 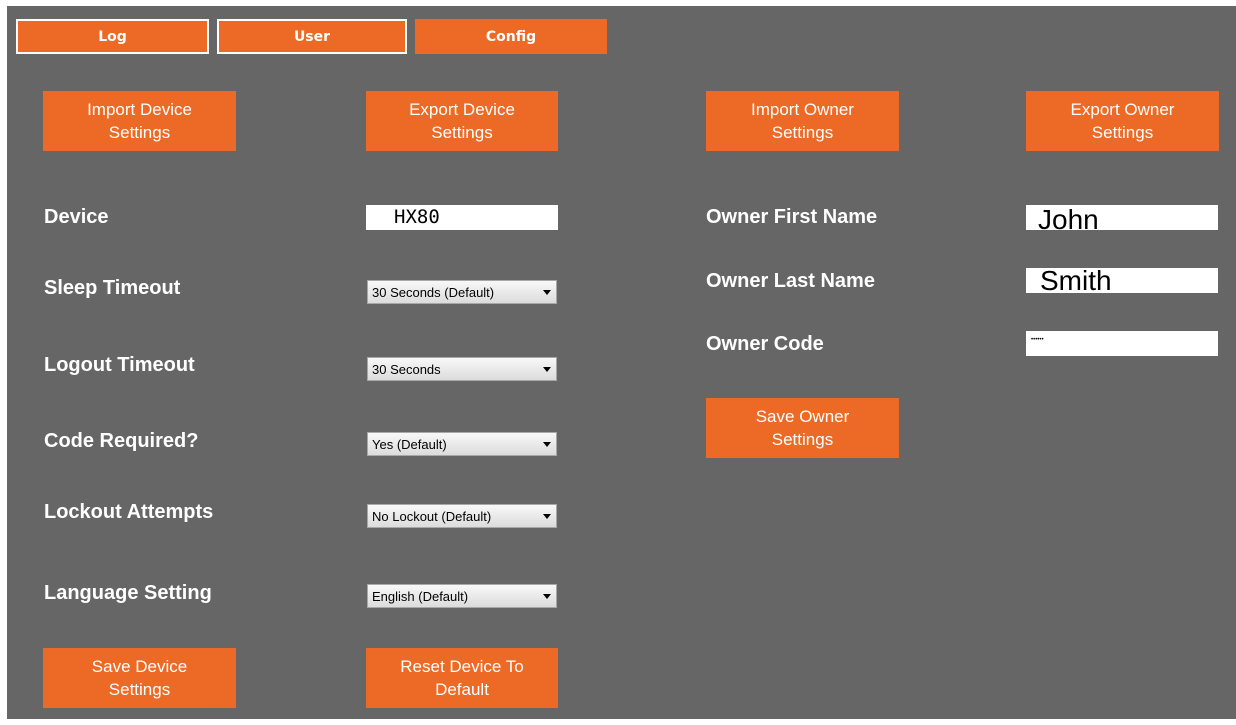 I want to click on export-device-settings-button: Export Device Settings, so click(x=462, y=121).